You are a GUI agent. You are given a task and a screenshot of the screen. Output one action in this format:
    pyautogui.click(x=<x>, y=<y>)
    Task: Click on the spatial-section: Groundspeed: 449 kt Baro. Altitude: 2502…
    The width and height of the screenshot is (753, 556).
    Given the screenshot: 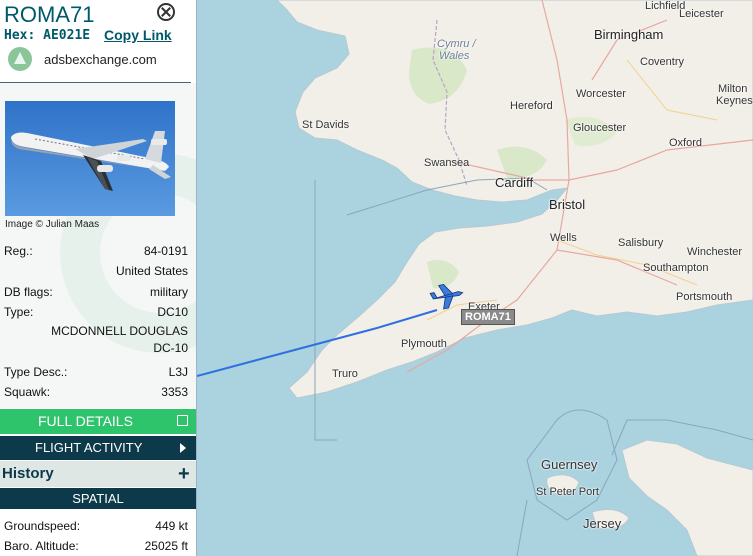 What is the action you would take?
    pyautogui.click(x=98, y=532)
    